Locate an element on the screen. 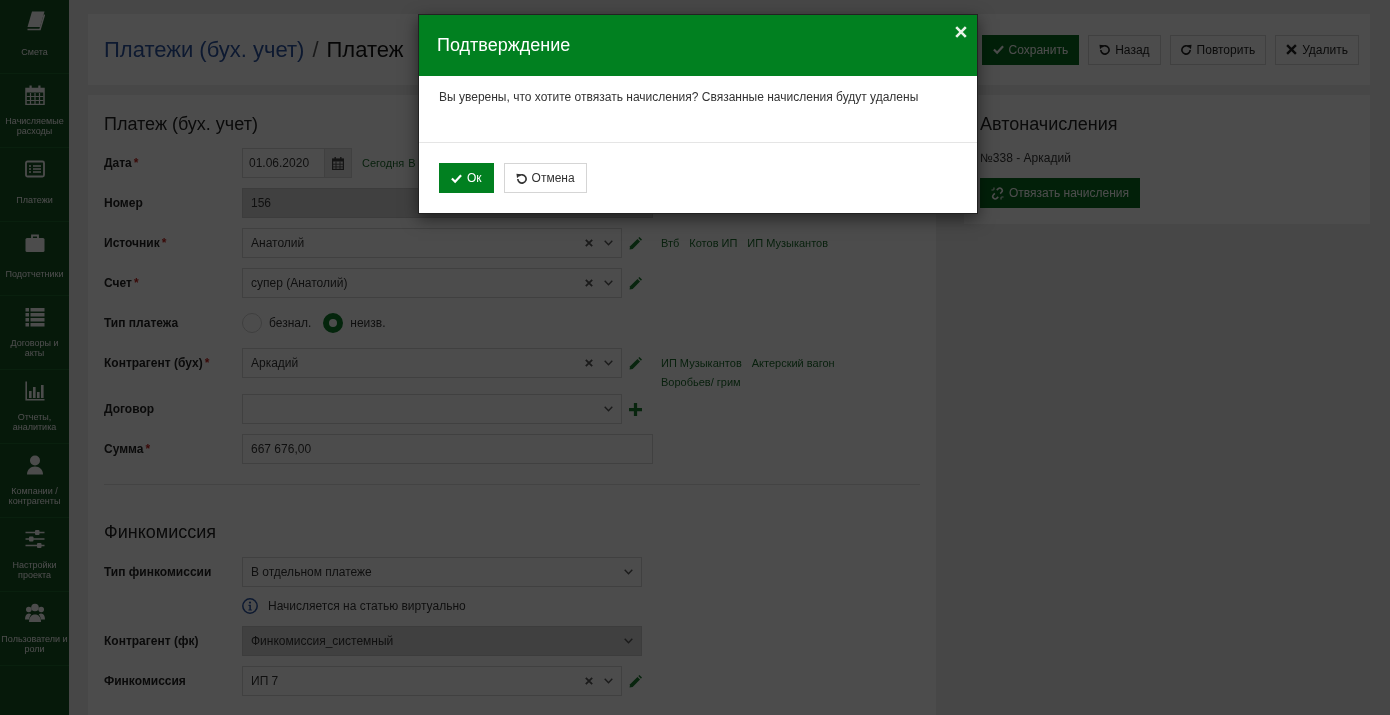 This screenshot has width=1390, height=715. field-label: Контрагент (бух) * is located at coordinates (157, 363).